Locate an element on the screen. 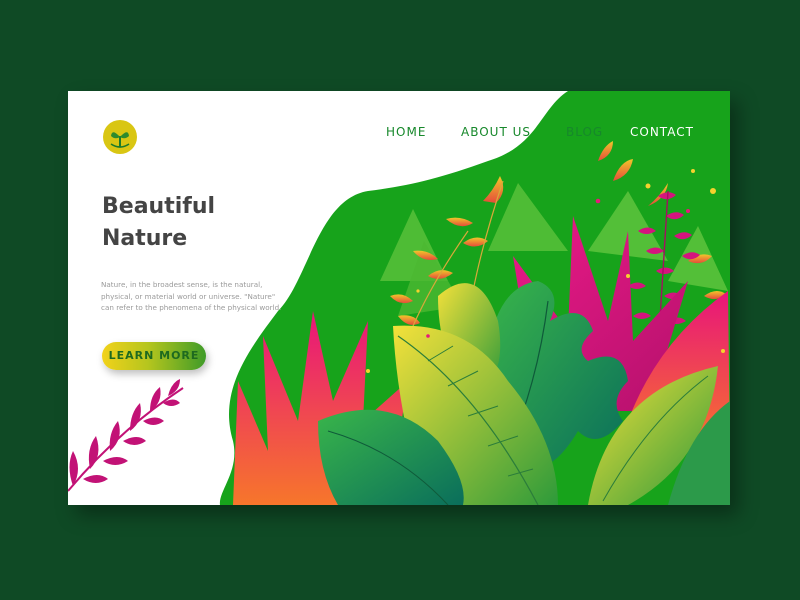  nav-home: HOME is located at coordinates (406, 132).